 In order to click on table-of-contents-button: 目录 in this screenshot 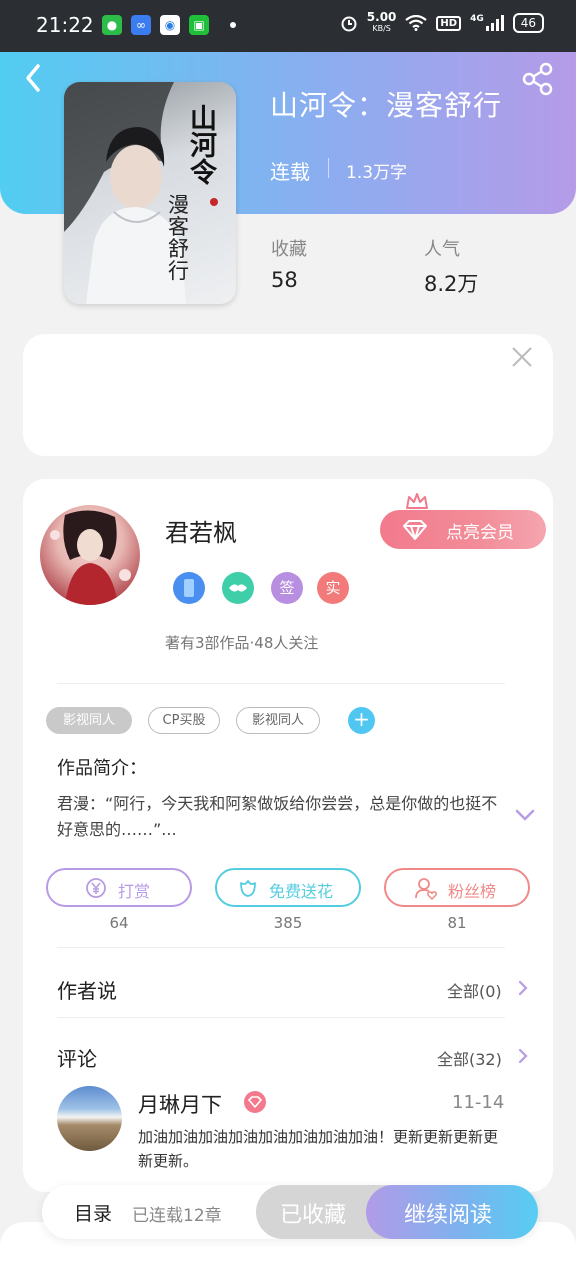, I will do `click(93, 1212)`.